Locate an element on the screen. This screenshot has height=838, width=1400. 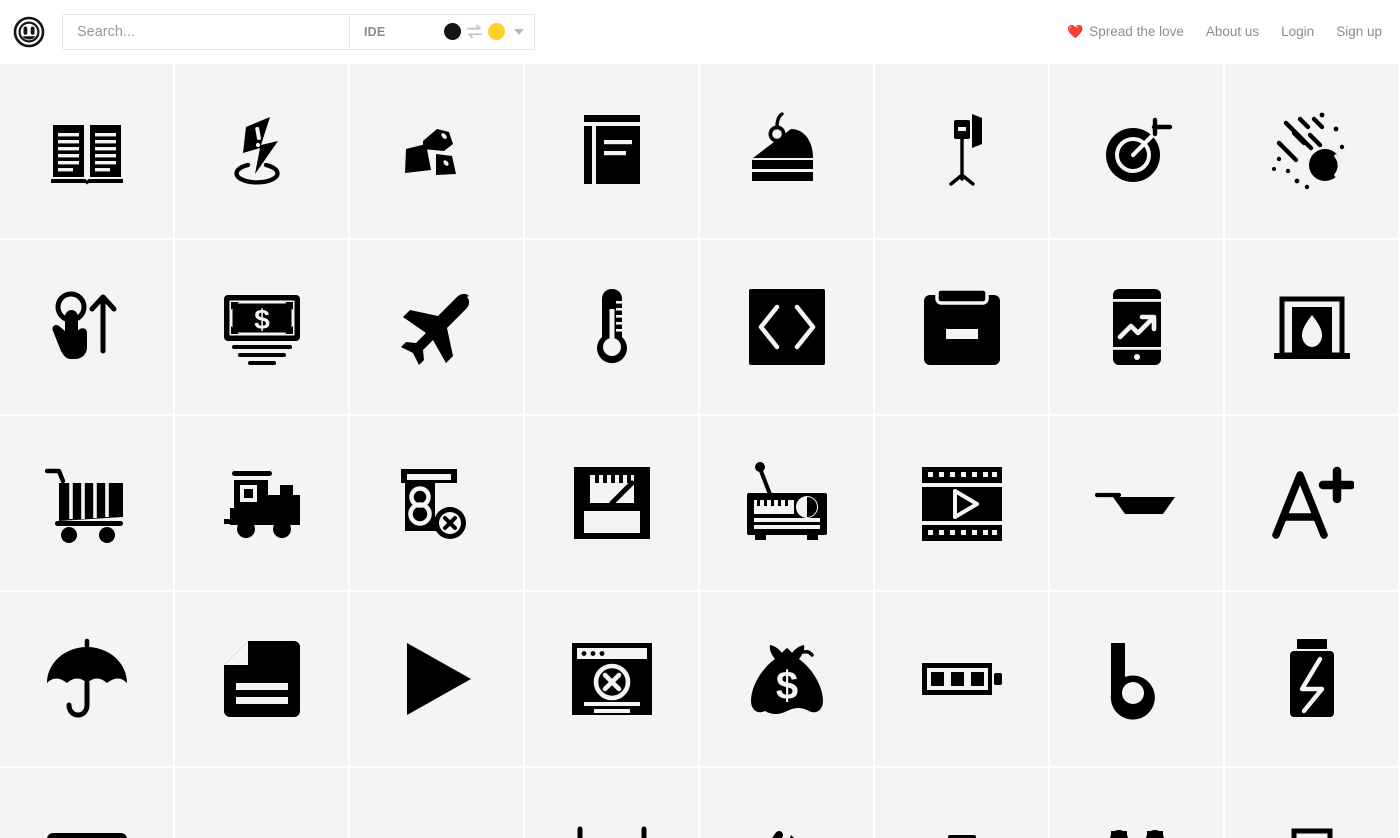
fireplace-icon is located at coordinates (1312, 327).